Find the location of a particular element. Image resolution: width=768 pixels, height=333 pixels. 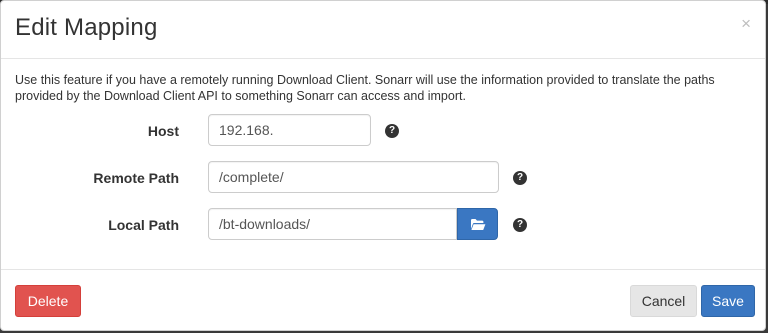

host-help-icon: ? is located at coordinates (392, 131).